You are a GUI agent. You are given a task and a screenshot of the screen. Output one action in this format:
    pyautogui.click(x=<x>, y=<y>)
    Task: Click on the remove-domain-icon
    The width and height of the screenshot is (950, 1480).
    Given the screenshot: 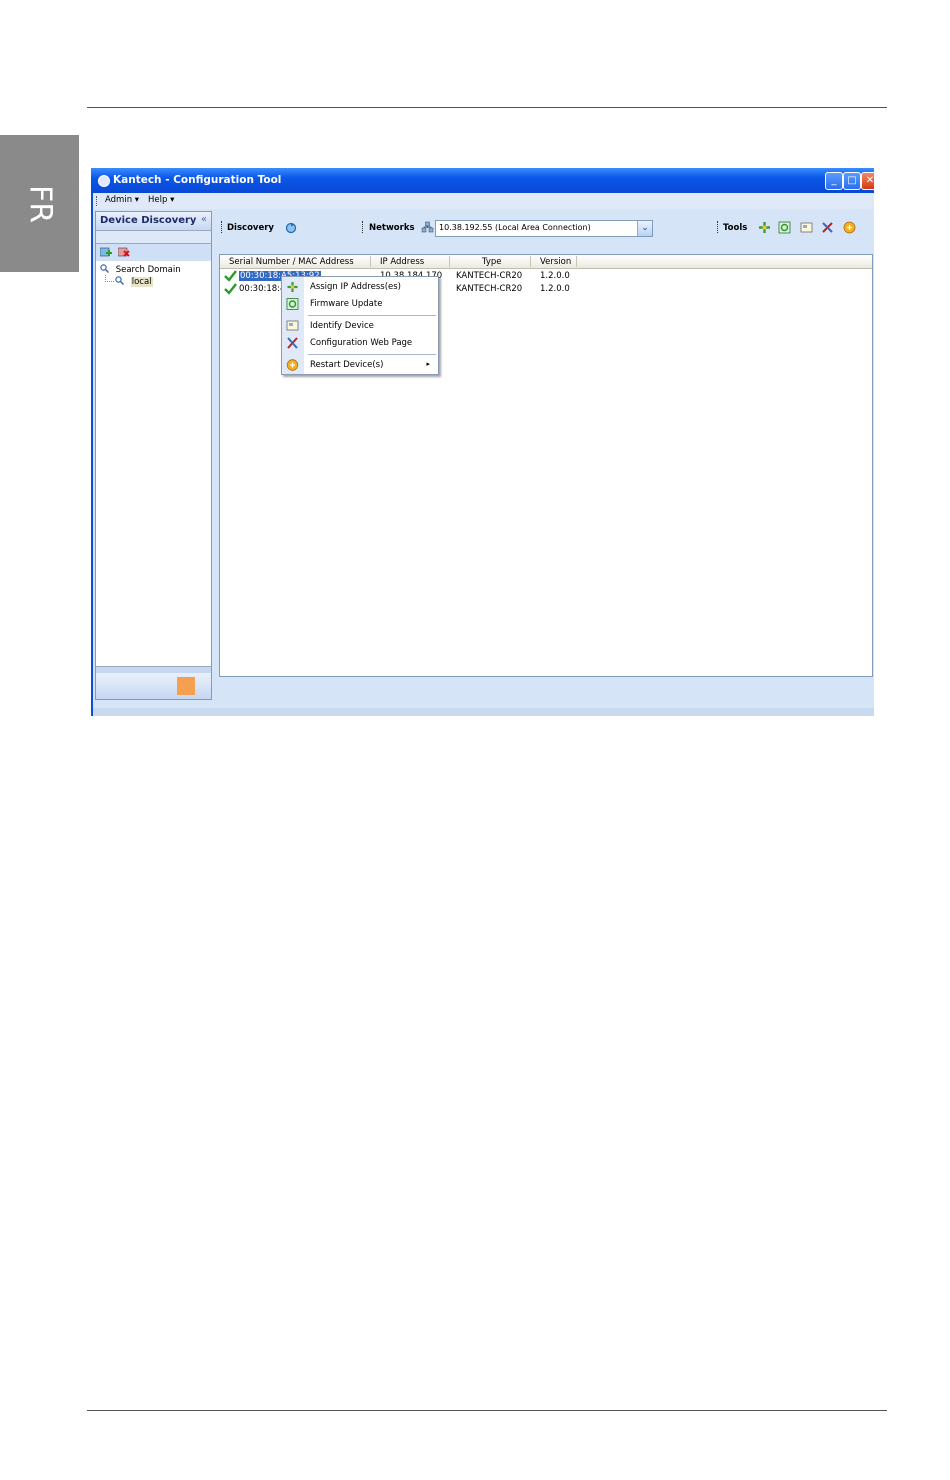 What is the action you would take?
    pyautogui.click(x=124, y=252)
    